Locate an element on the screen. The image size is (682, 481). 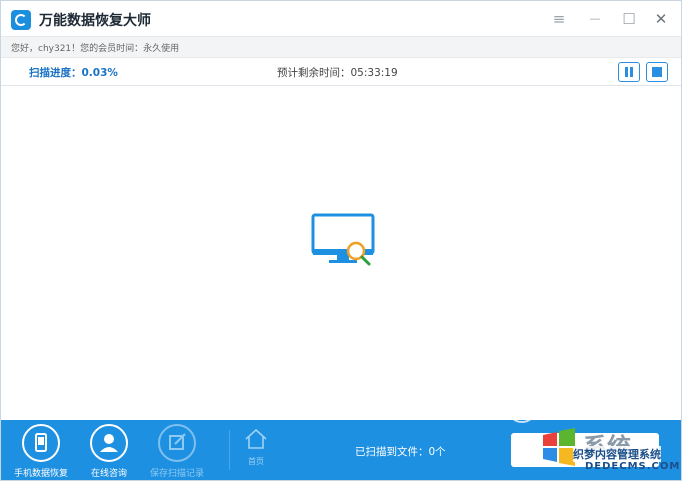
home-icon is located at coordinates (256, 438).